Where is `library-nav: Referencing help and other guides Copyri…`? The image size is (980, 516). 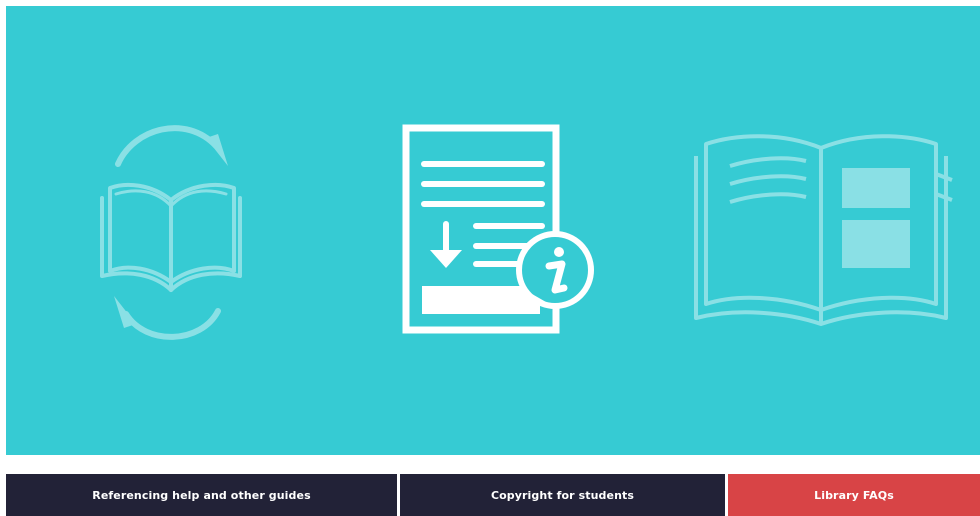
library-nav: Referencing help and other guides Copyri… is located at coordinates (493, 495).